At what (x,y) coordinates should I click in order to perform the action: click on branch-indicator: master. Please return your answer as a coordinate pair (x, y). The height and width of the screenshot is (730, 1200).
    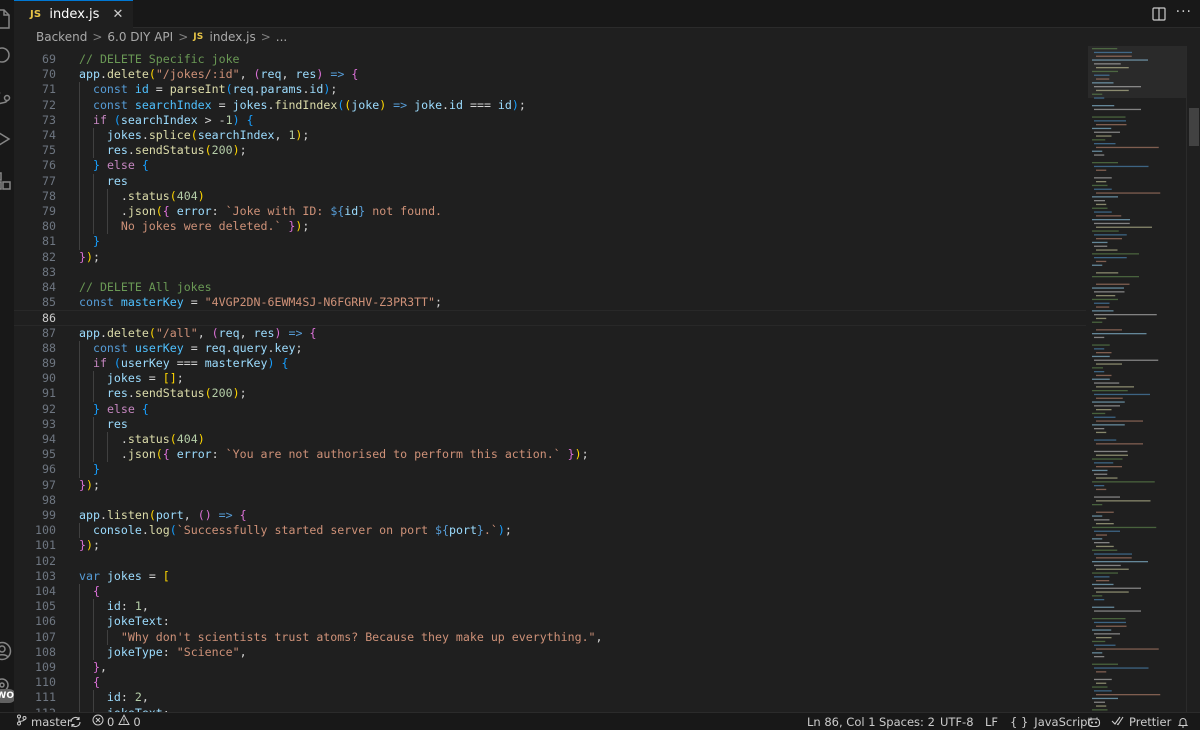
    Looking at the image, I should click on (44, 721).